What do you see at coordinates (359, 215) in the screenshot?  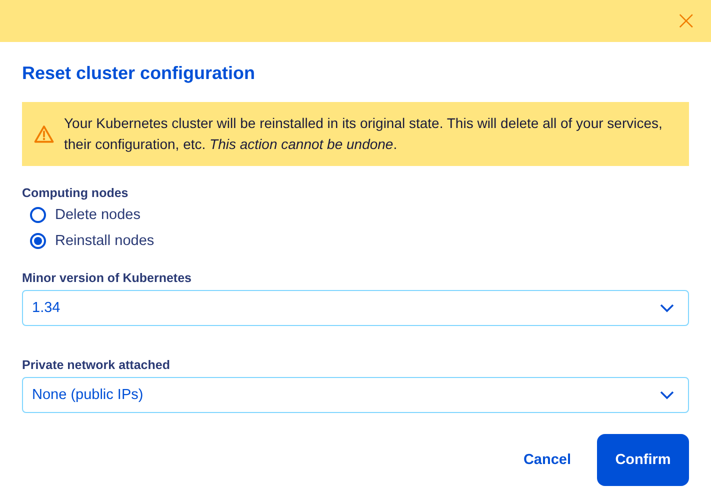 I see `radio-option: Delete nodes` at bounding box center [359, 215].